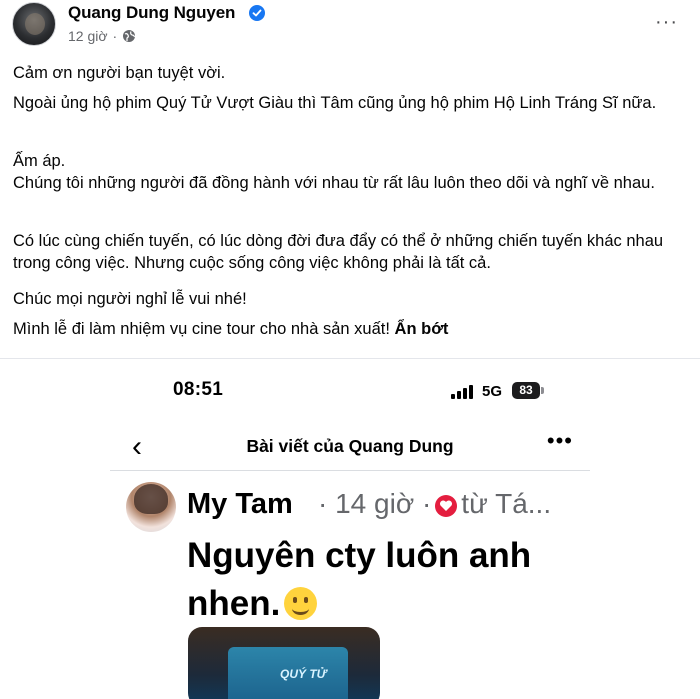 This screenshot has width=700, height=699. What do you see at coordinates (375, 503) in the screenshot?
I see `inner-post-time: · 14 giờ ·` at bounding box center [375, 503].